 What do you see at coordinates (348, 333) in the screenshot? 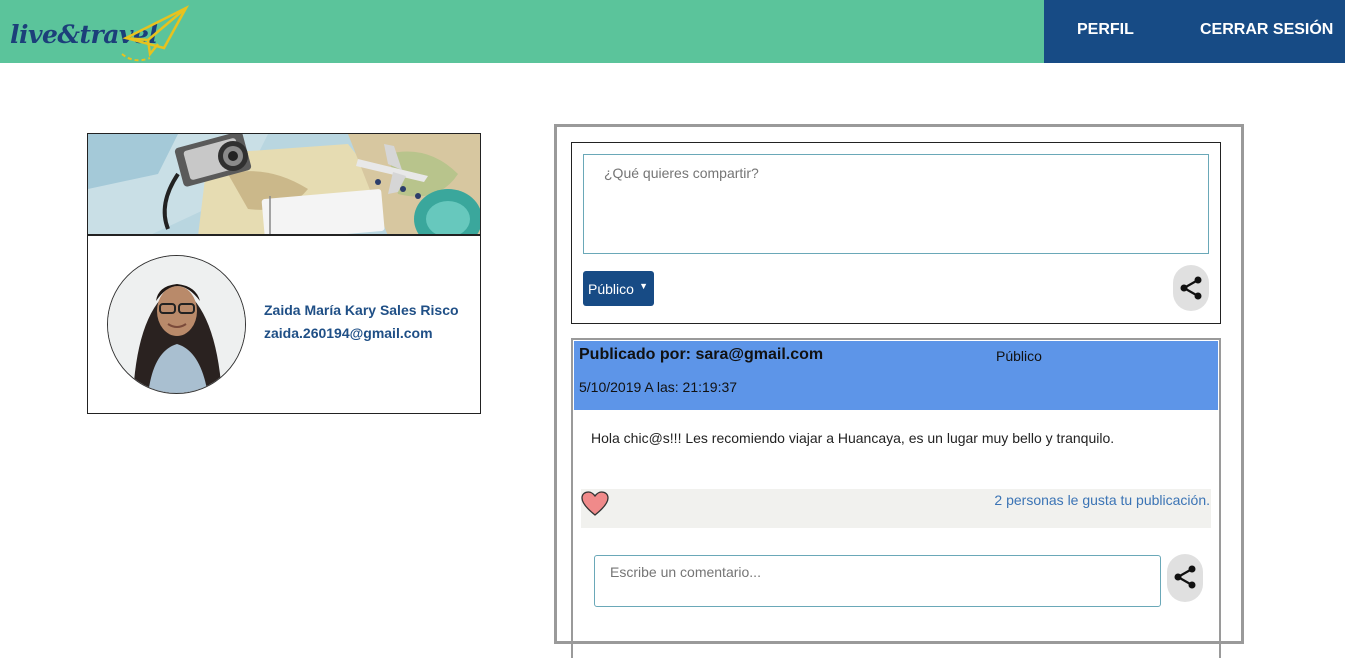
I see `profile-email: zaida.260194@gmail.com` at bounding box center [348, 333].